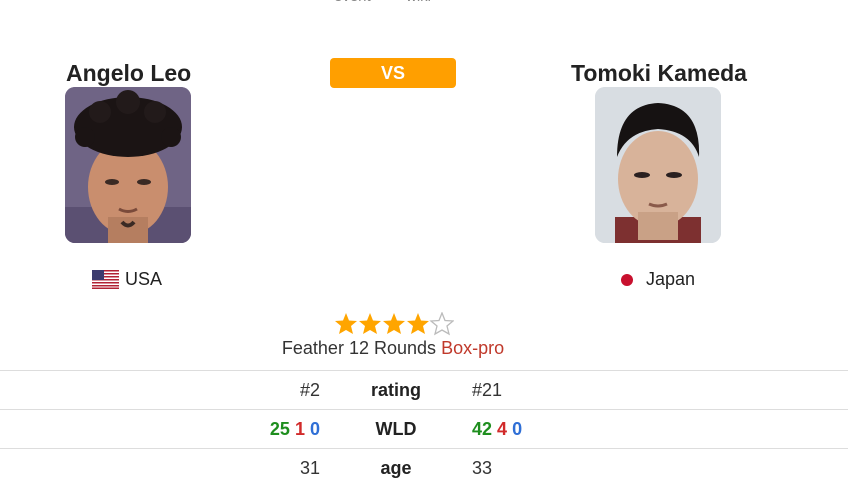 The height and width of the screenshot is (488, 848). What do you see at coordinates (472, 348) in the screenshot?
I see `sport-link: Box-pro` at bounding box center [472, 348].